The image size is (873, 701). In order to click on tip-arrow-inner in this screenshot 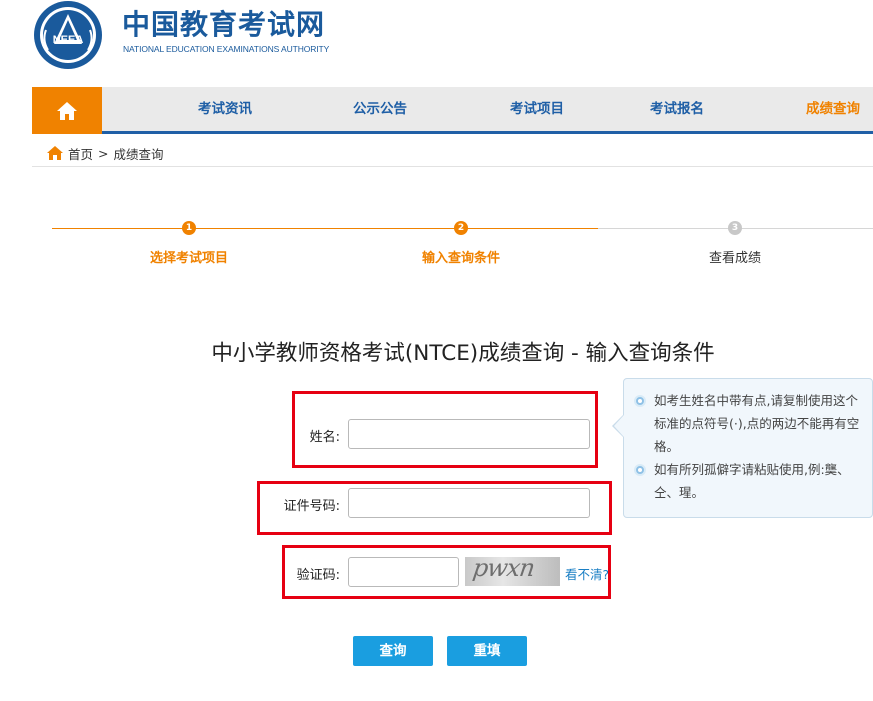, I will do `click(619, 426)`.